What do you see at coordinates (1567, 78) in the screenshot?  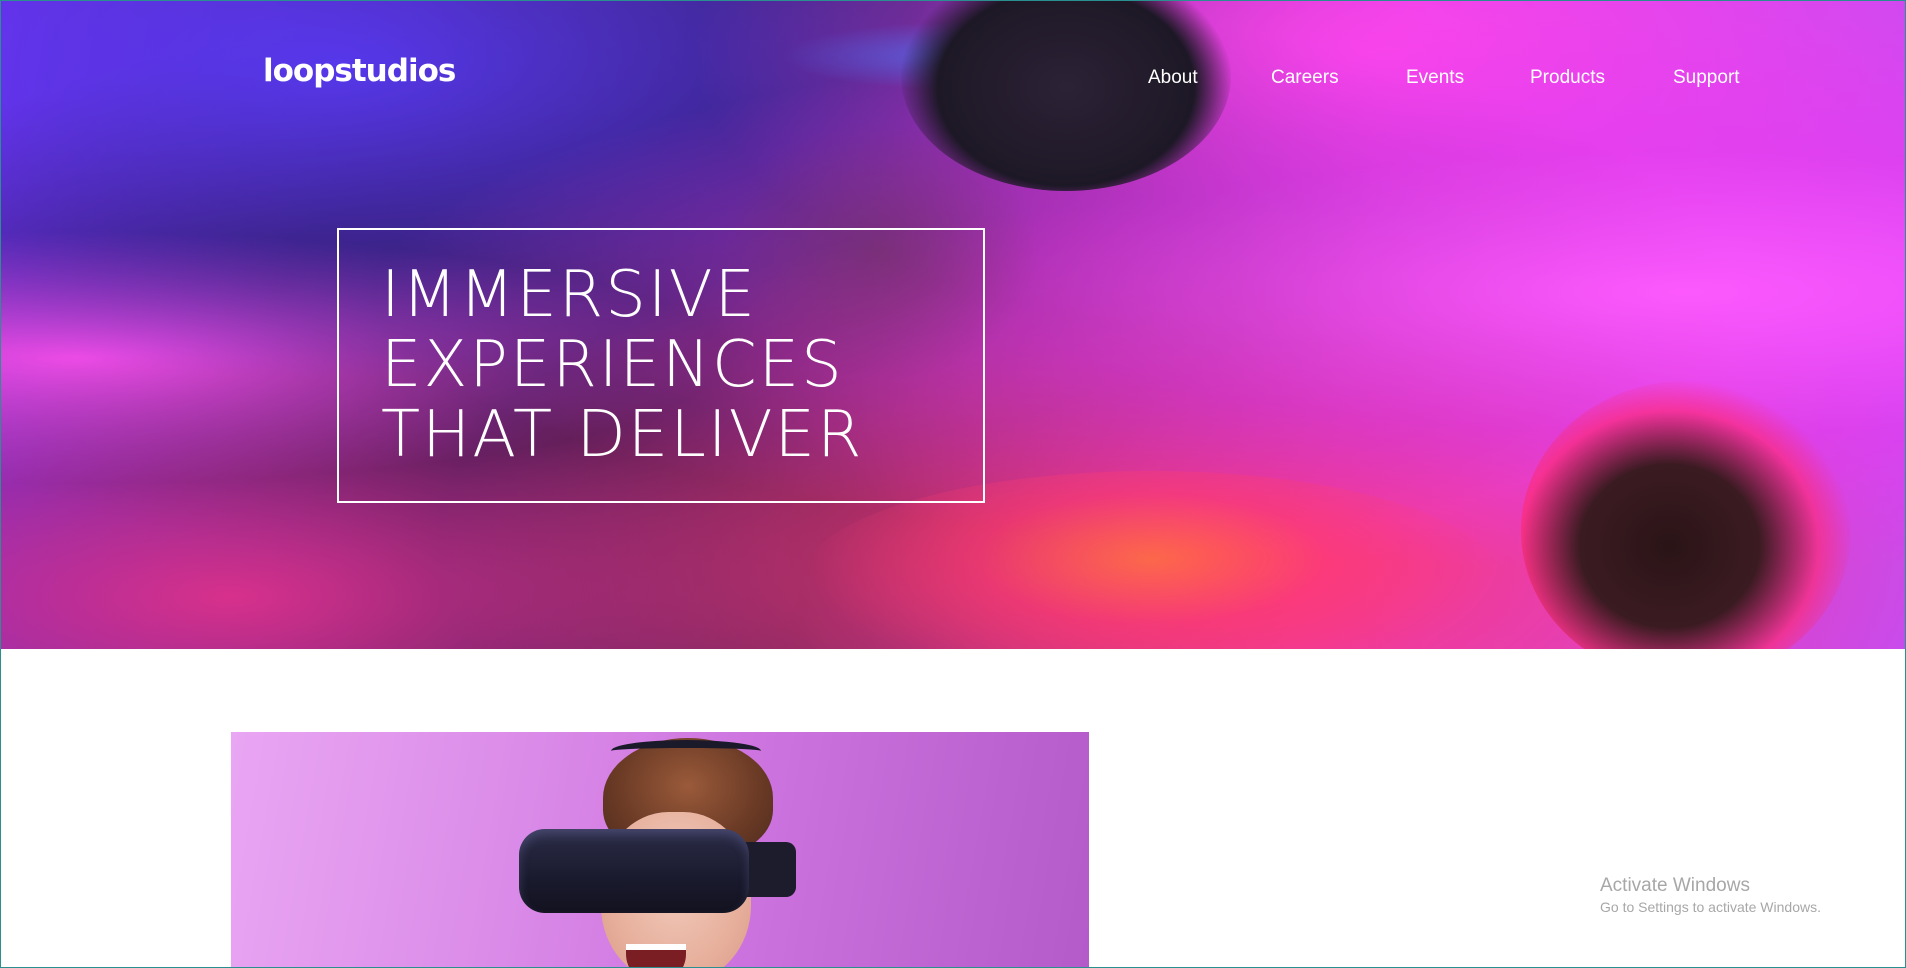 I see `nav-products: Products` at bounding box center [1567, 78].